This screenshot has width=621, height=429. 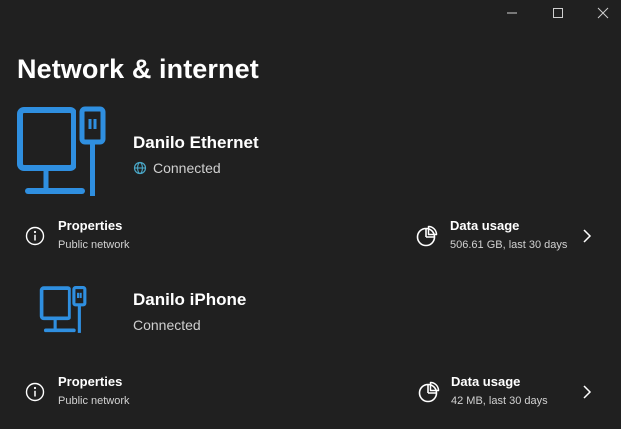 What do you see at coordinates (310, 13) in the screenshot?
I see `title-bar` at bounding box center [310, 13].